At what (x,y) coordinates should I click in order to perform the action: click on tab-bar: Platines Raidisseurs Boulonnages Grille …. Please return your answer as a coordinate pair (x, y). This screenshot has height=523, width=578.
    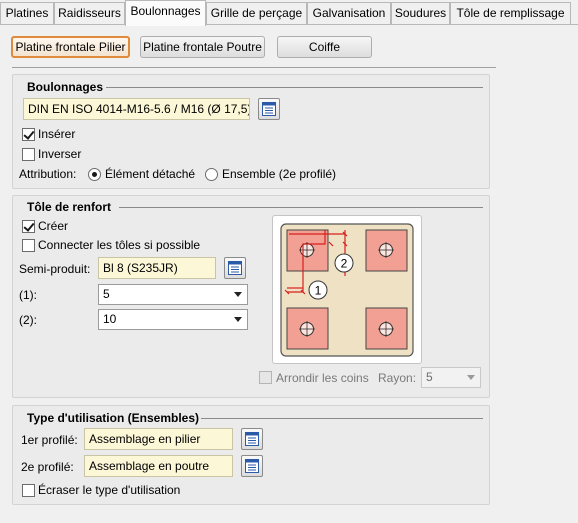
    Looking at the image, I should click on (289, 13).